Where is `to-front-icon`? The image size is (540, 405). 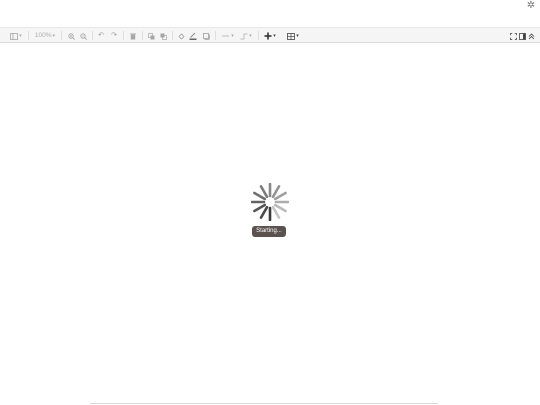 to-front-icon is located at coordinates (151, 36).